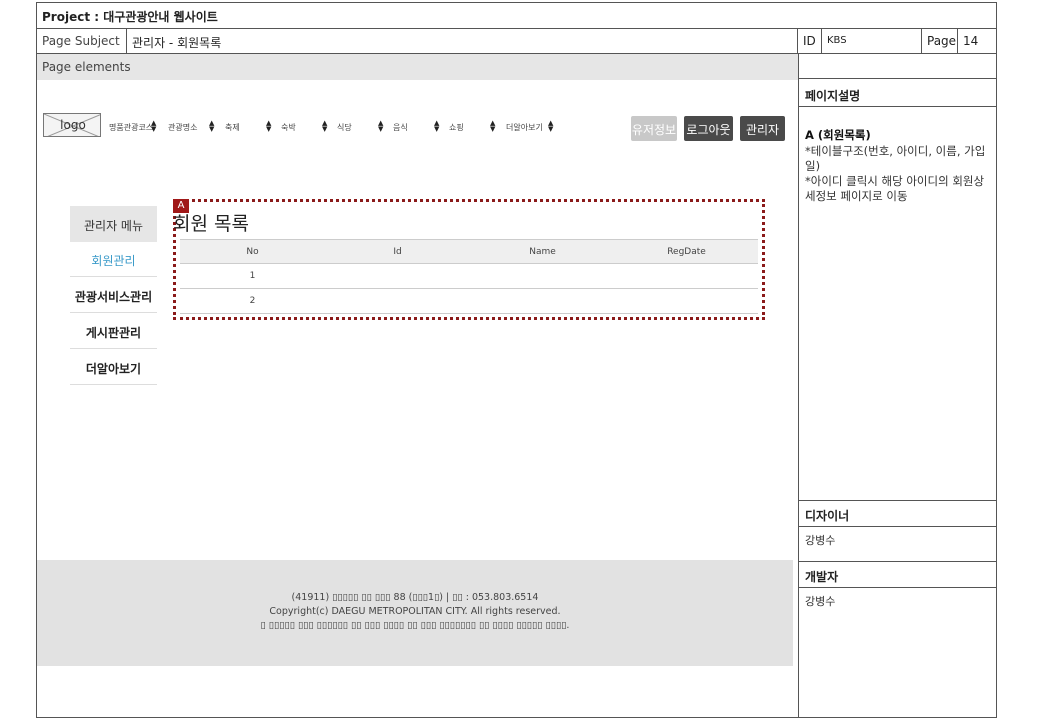  I want to click on menu-label: 쇼핑, so click(456, 127).